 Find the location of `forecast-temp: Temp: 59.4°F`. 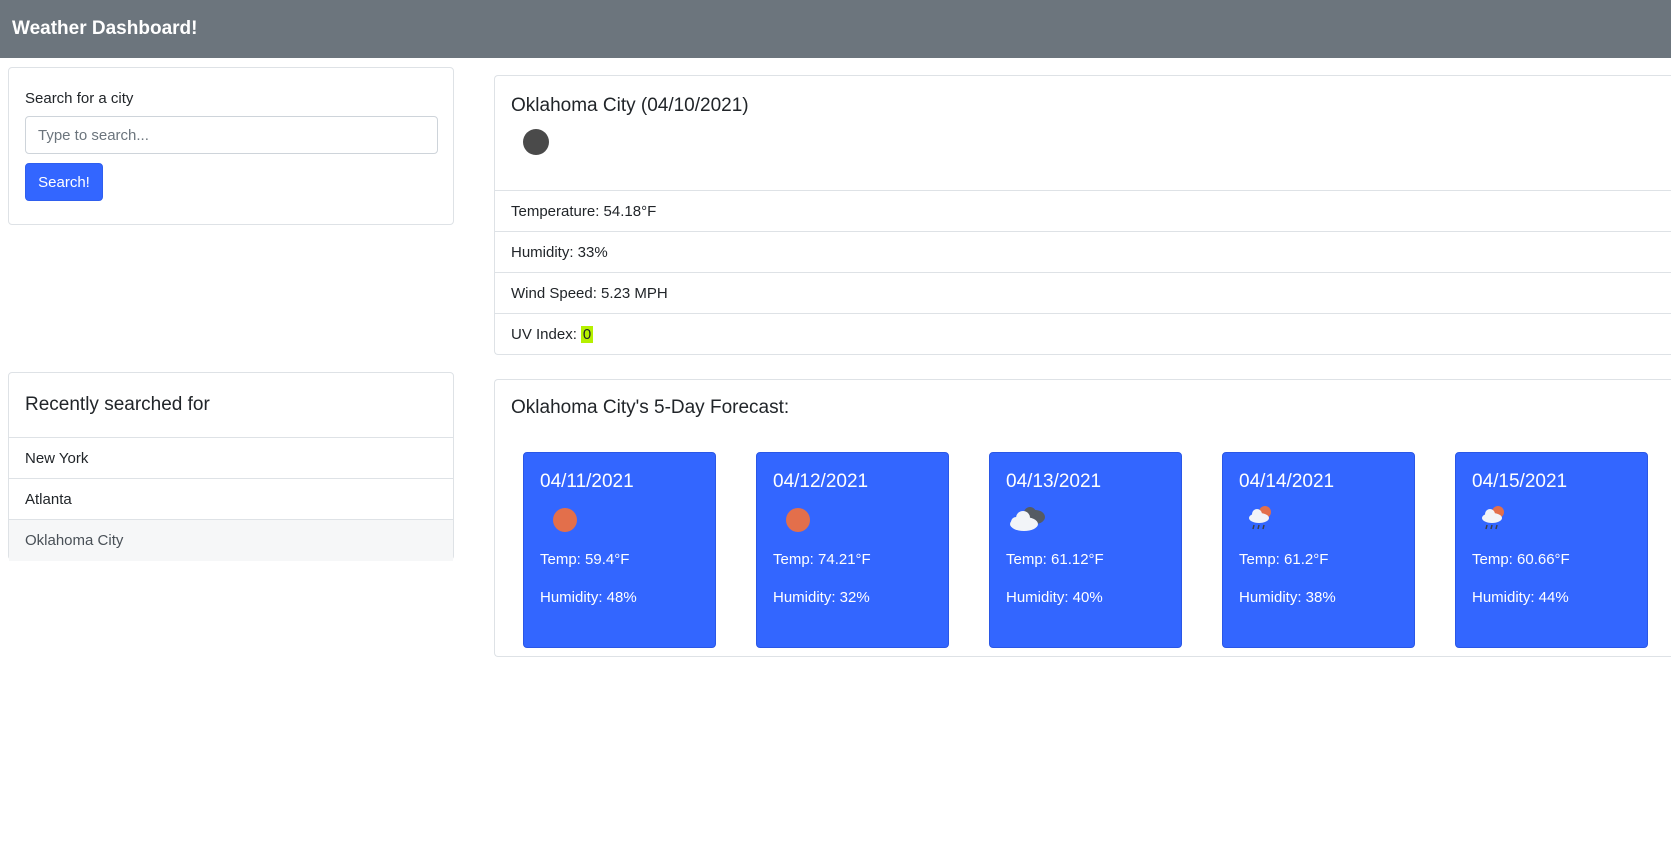

forecast-temp: Temp: 59.4°F is located at coordinates (585, 559).